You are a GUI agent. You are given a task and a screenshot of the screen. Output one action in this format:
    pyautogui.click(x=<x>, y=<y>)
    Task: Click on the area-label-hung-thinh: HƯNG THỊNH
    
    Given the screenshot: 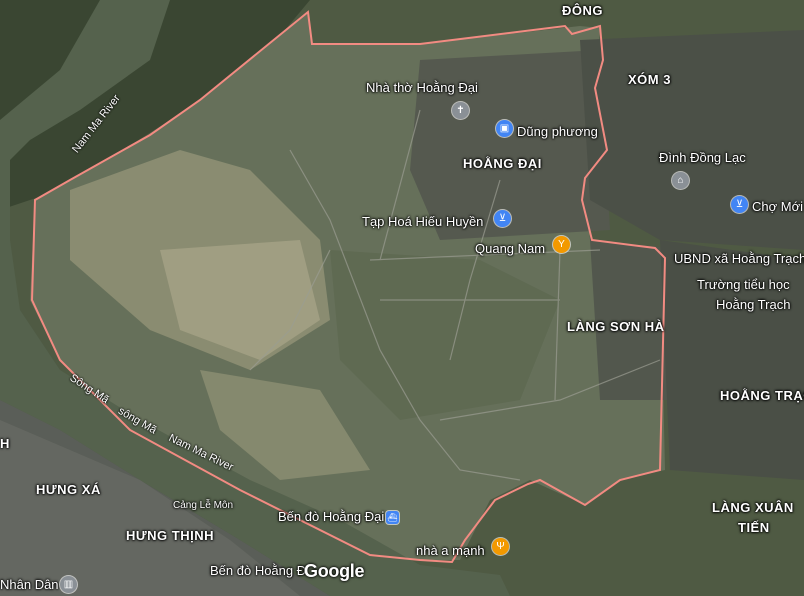 What is the action you would take?
    pyautogui.click(x=170, y=535)
    